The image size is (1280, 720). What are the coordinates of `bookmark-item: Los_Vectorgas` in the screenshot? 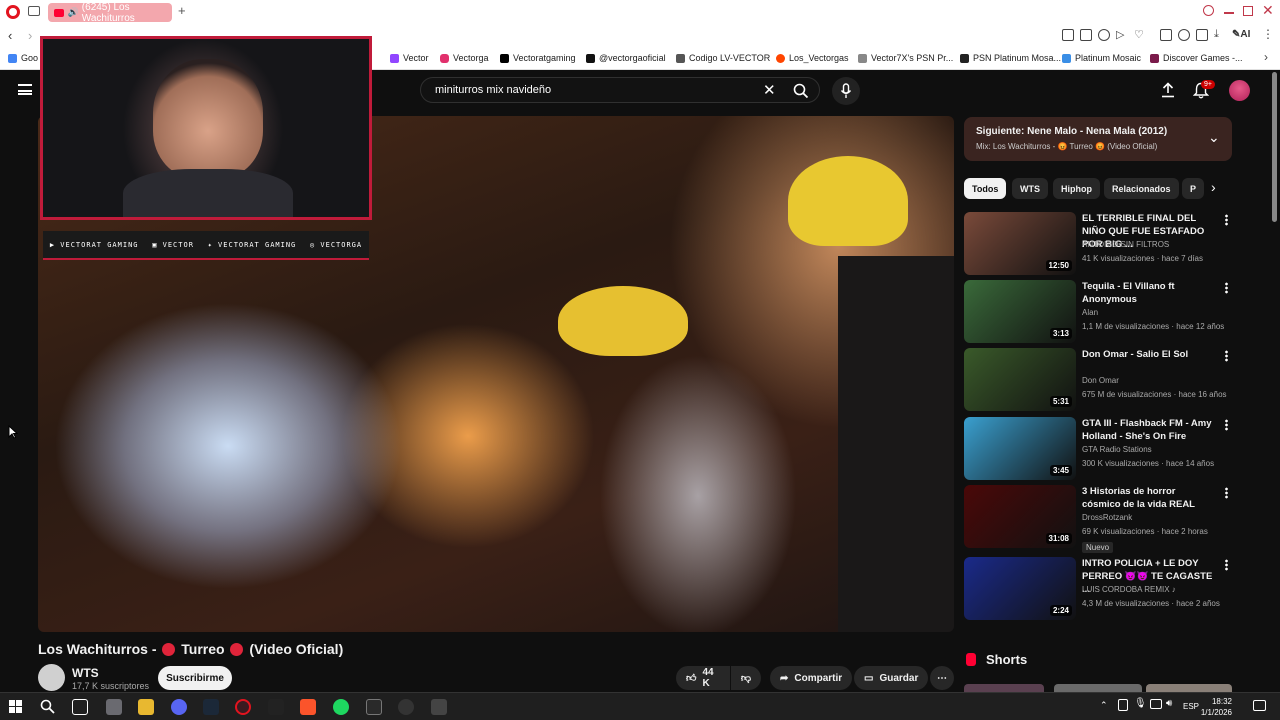 It's located at (812, 58).